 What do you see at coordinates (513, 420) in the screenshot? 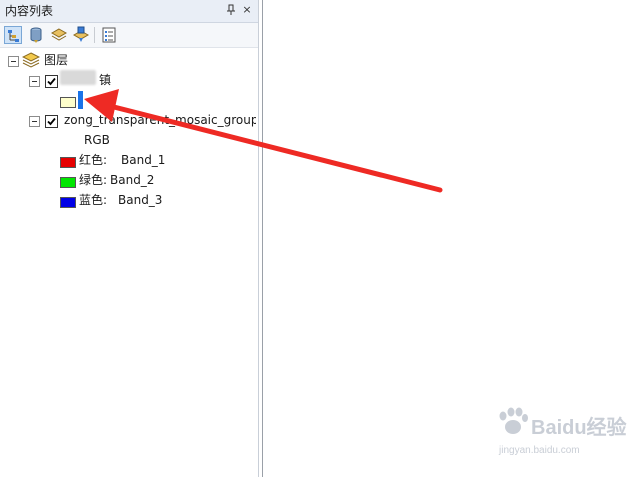
I see `paw-icon` at bounding box center [513, 420].